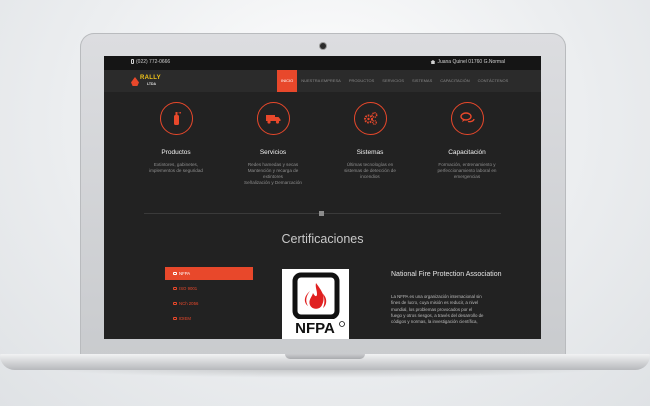 Image resolution: width=650 pixels, height=406 pixels. I want to click on nfpa-logo: NFPA, so click(315, 304).